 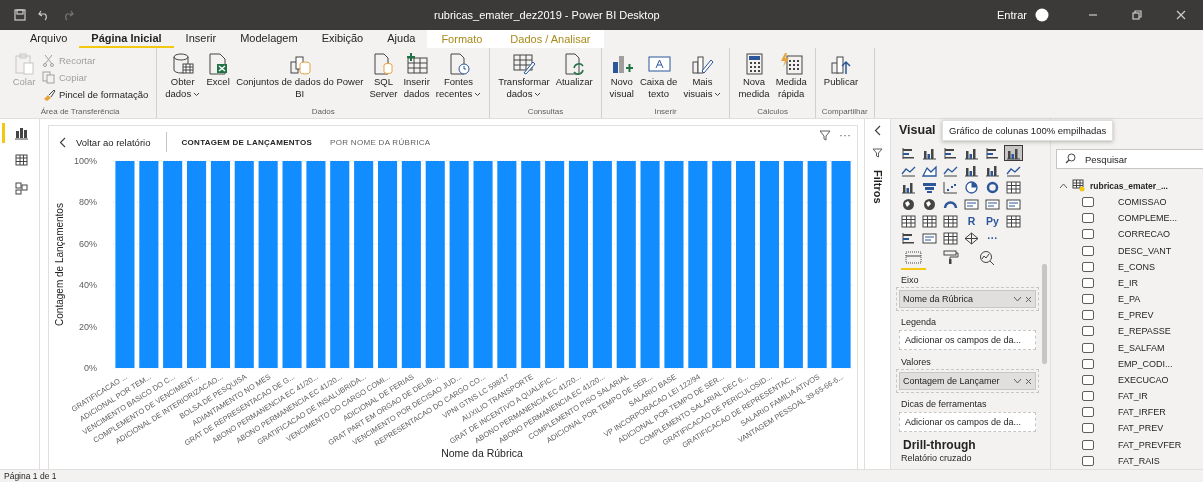 I want to click on save-icon, so click(x=20, y=15).